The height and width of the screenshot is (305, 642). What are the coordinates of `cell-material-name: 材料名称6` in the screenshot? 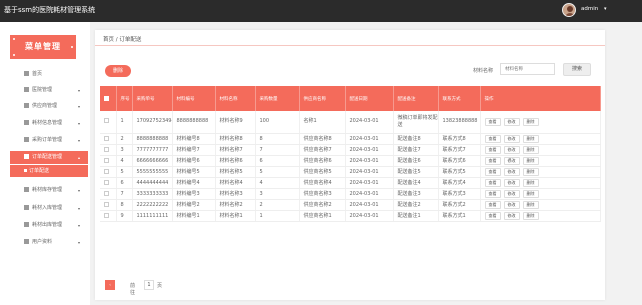 It's located at (235, 161).